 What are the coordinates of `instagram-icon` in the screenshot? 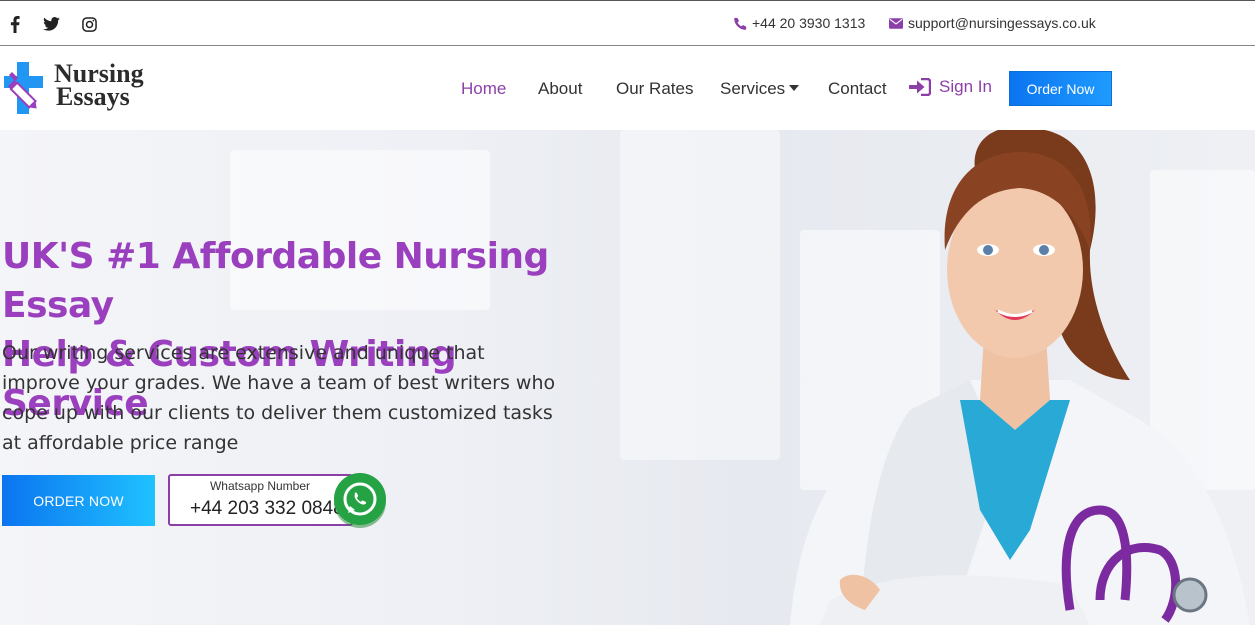 It's located at (89, 24).